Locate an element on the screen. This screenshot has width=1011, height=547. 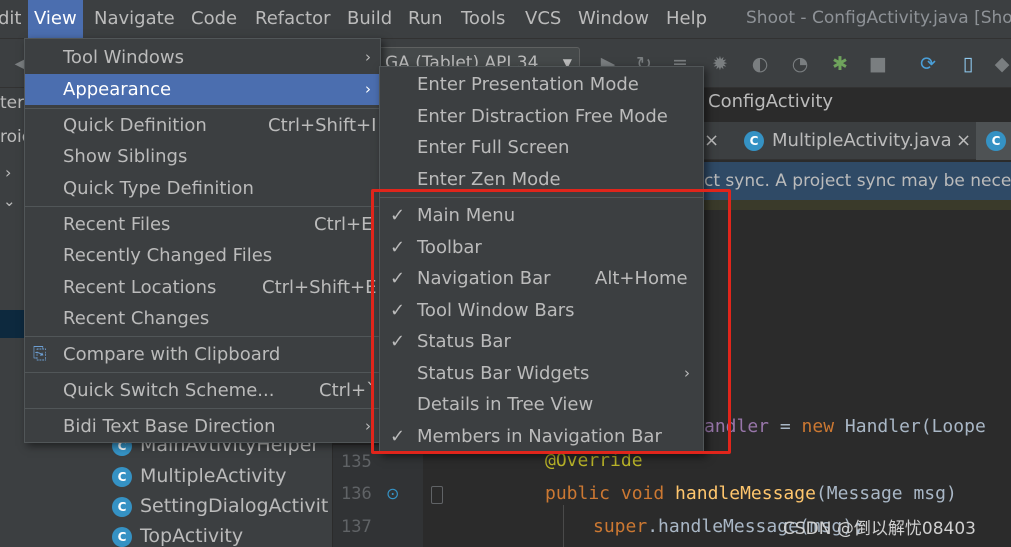
attach-debugger-icon: ◔ is located at coordinates (800, 64).